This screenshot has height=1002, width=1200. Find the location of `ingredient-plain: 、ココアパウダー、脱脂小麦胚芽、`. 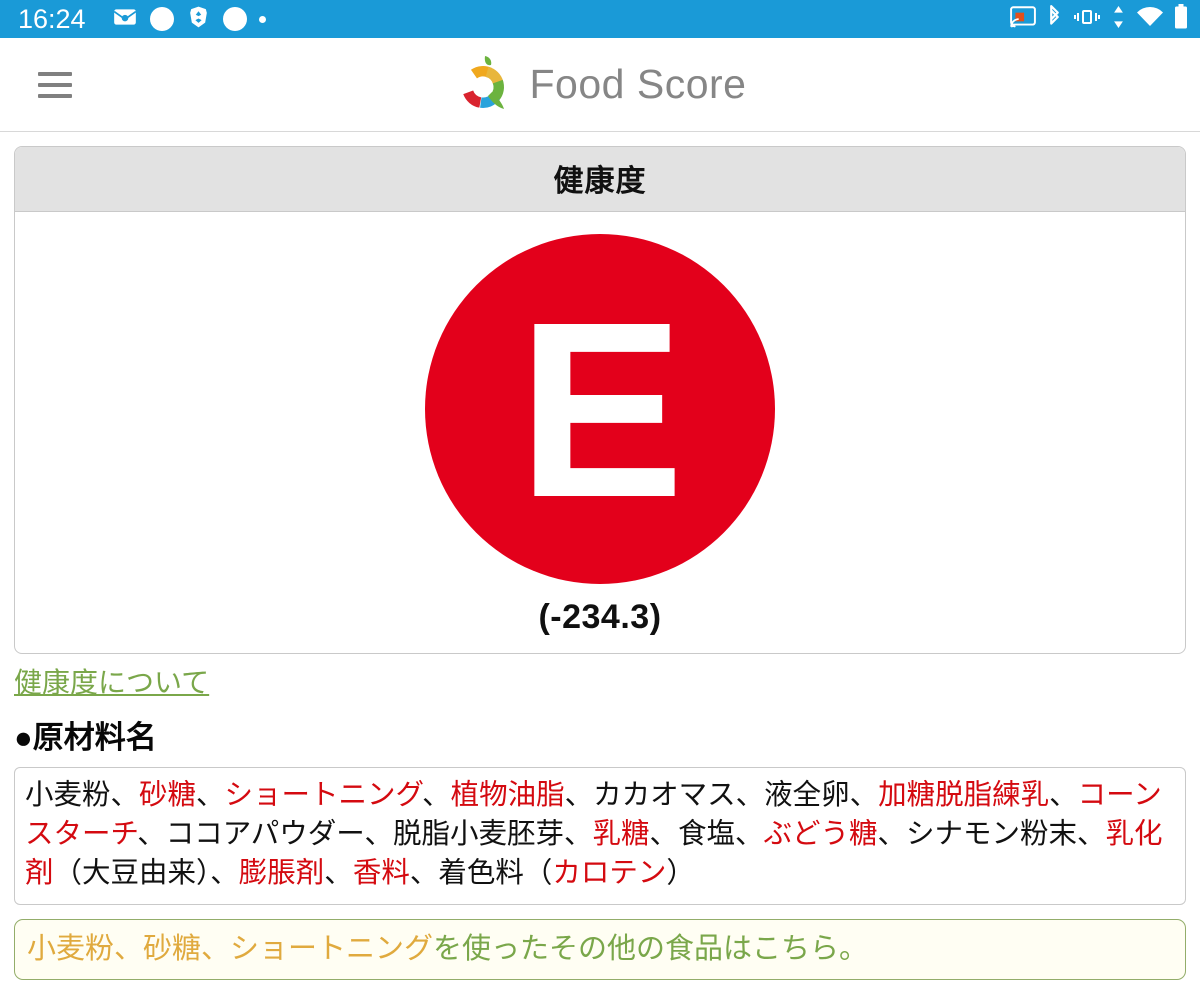

ingredient-plain: 、ココアパウダー、脱脂小麦胚芽、 is located at coordinates (365, 833).